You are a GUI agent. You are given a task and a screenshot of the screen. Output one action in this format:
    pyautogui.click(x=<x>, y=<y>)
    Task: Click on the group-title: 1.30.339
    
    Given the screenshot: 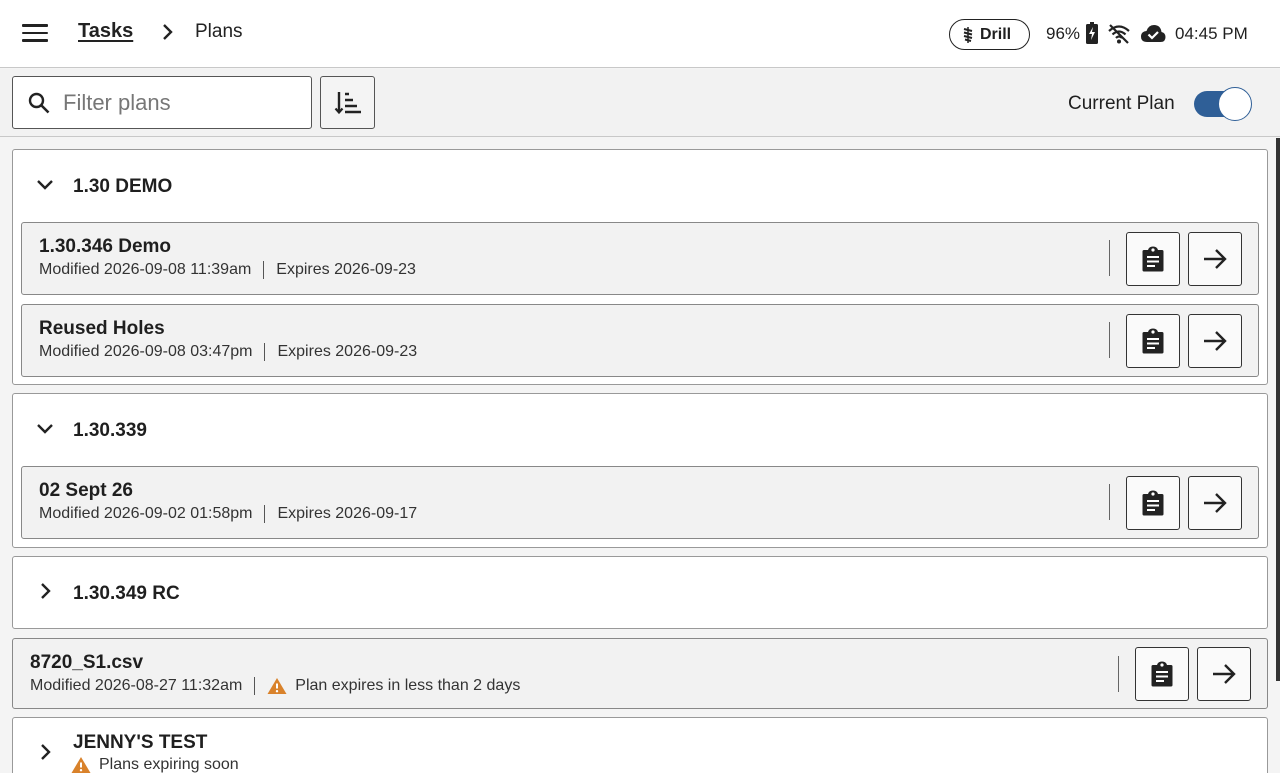 What is the action you would take?
    pyautogui.click(x=110, y=430)
    